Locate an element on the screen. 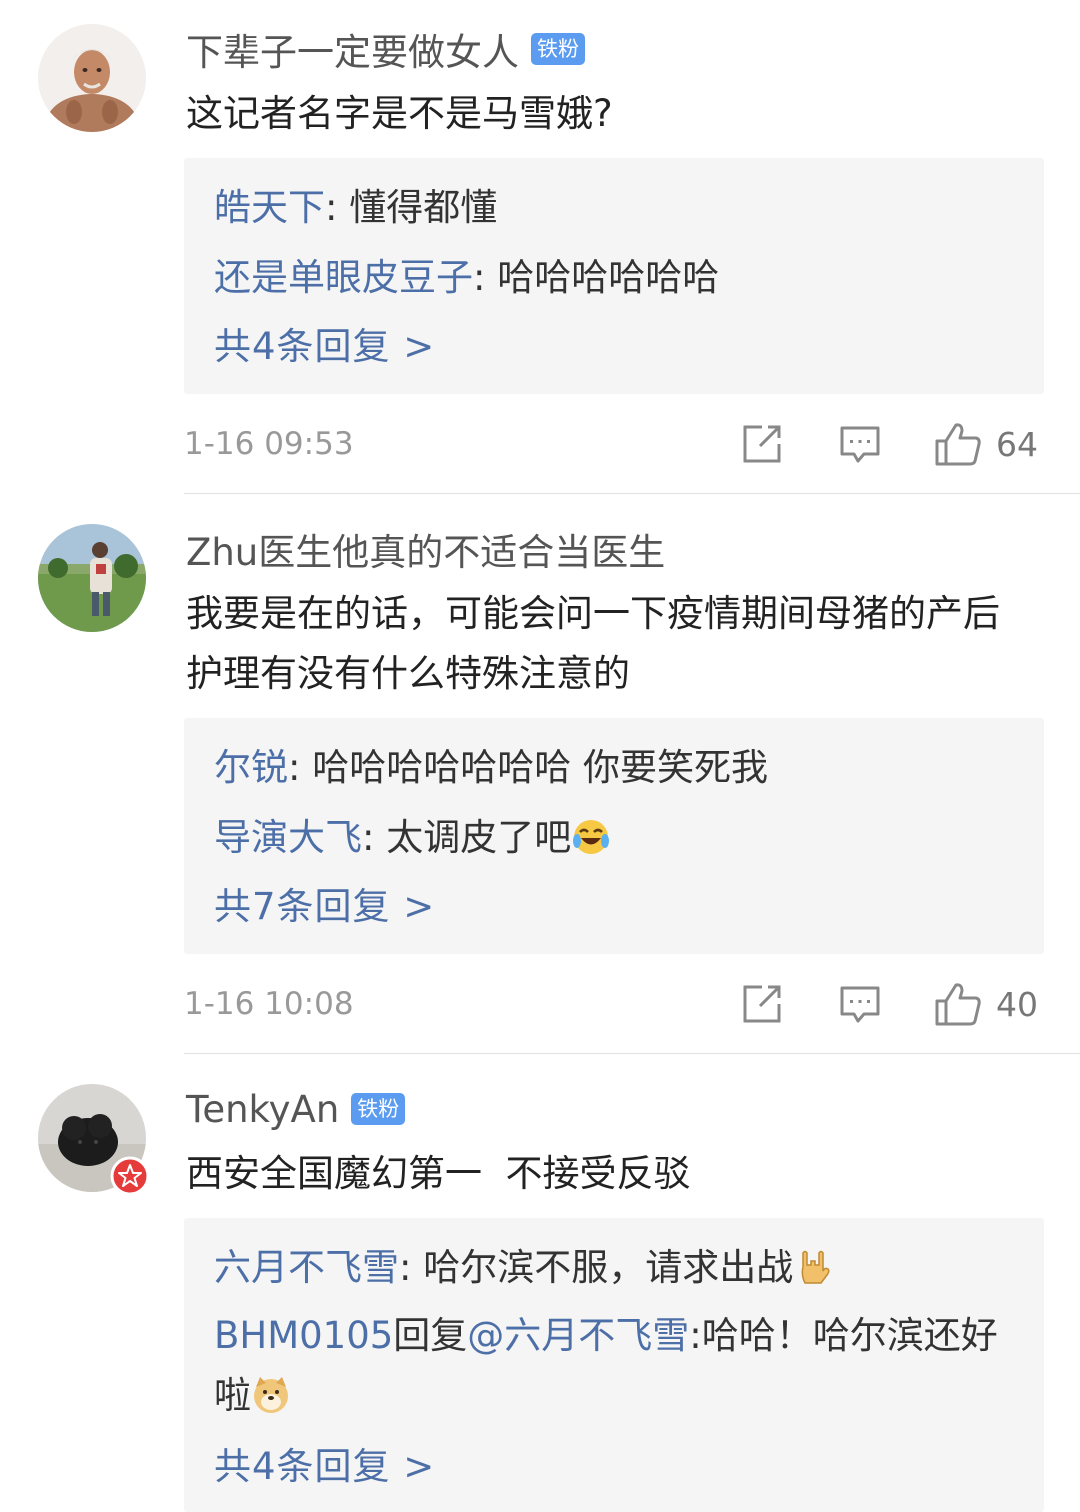 The image size is (1080, 1512). reply-item: 导演大飞: 太调皮了吧 is located at coordinates (614, 838).